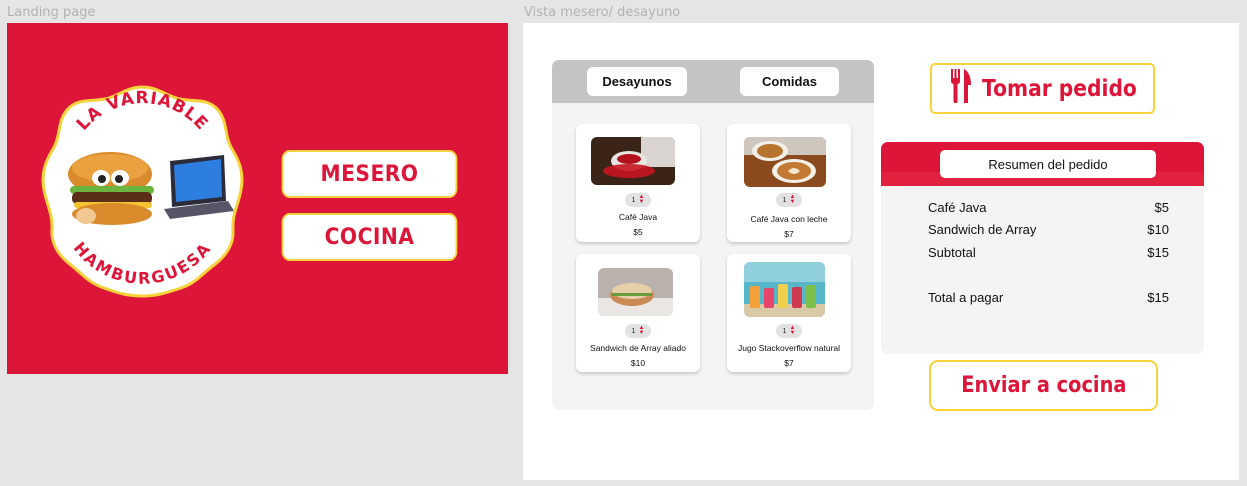  Describe the element at coordinates (635, 292) in the screenshot. I see `sandwich-photo` at that location.